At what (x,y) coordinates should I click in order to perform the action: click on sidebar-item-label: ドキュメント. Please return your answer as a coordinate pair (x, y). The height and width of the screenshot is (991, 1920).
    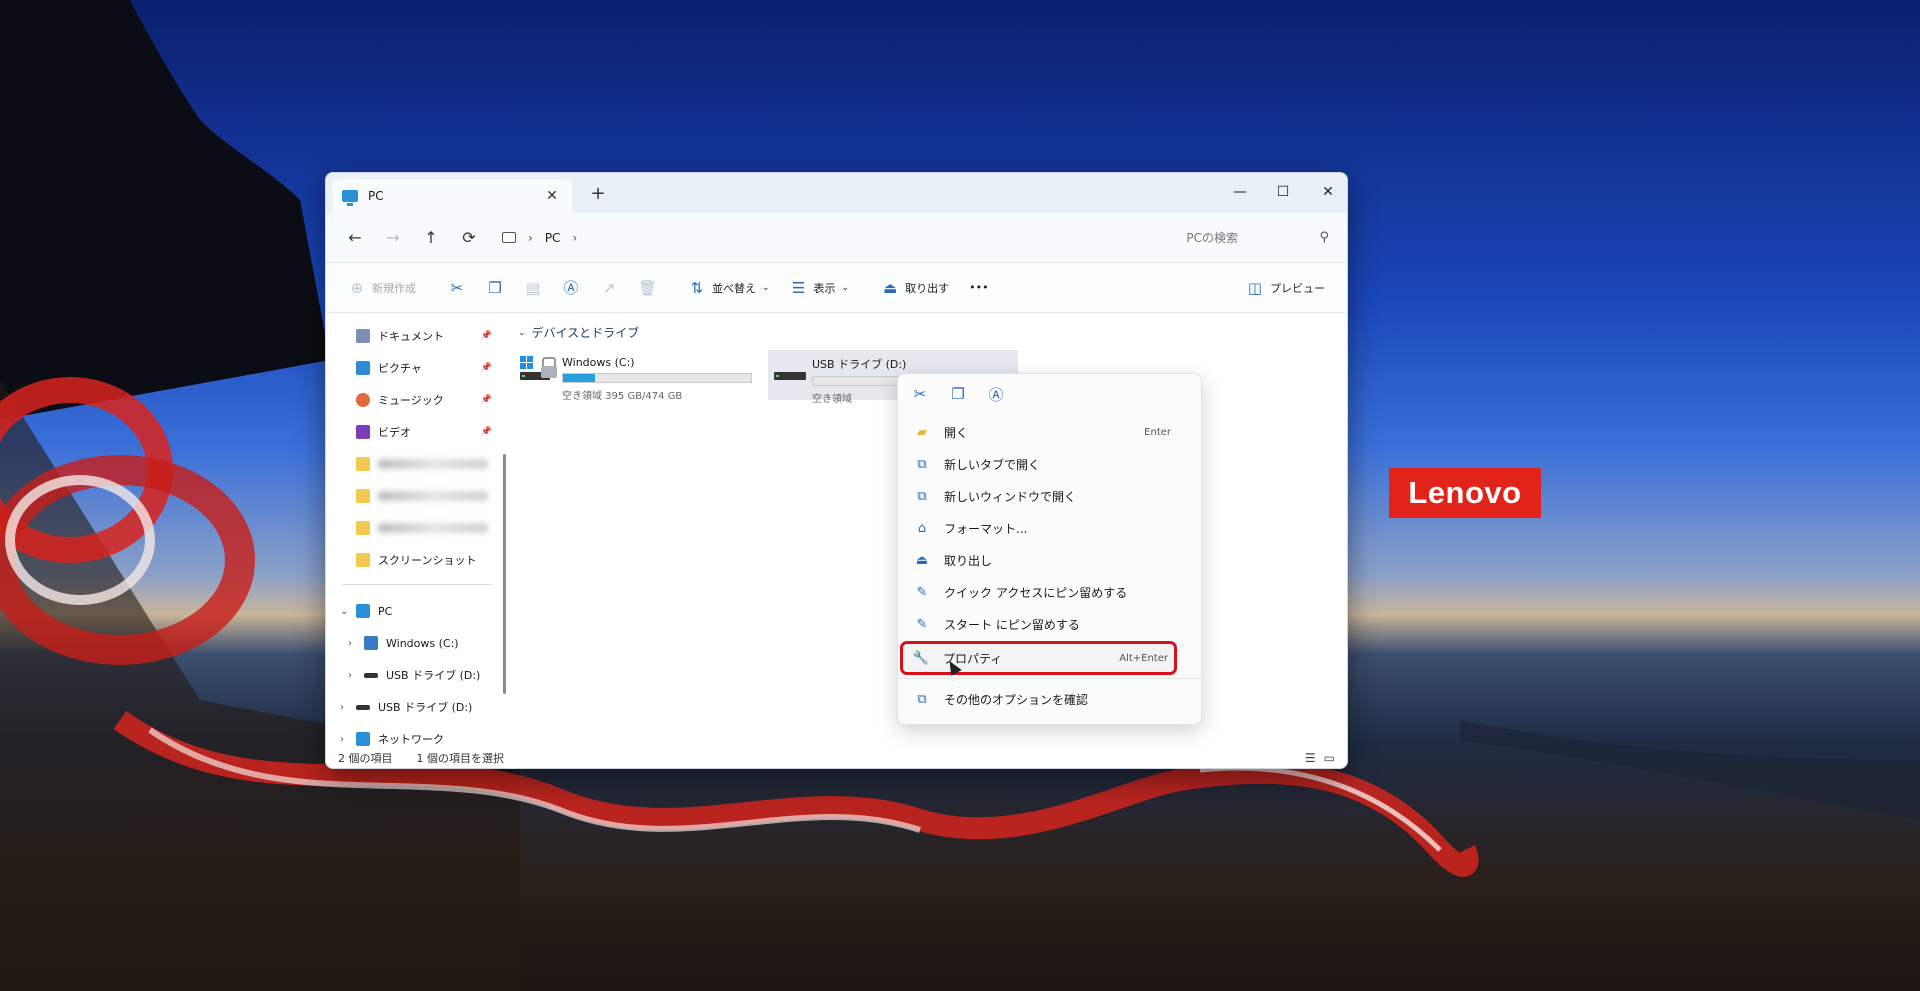
    Looking at the image, I should click on (411, 336).